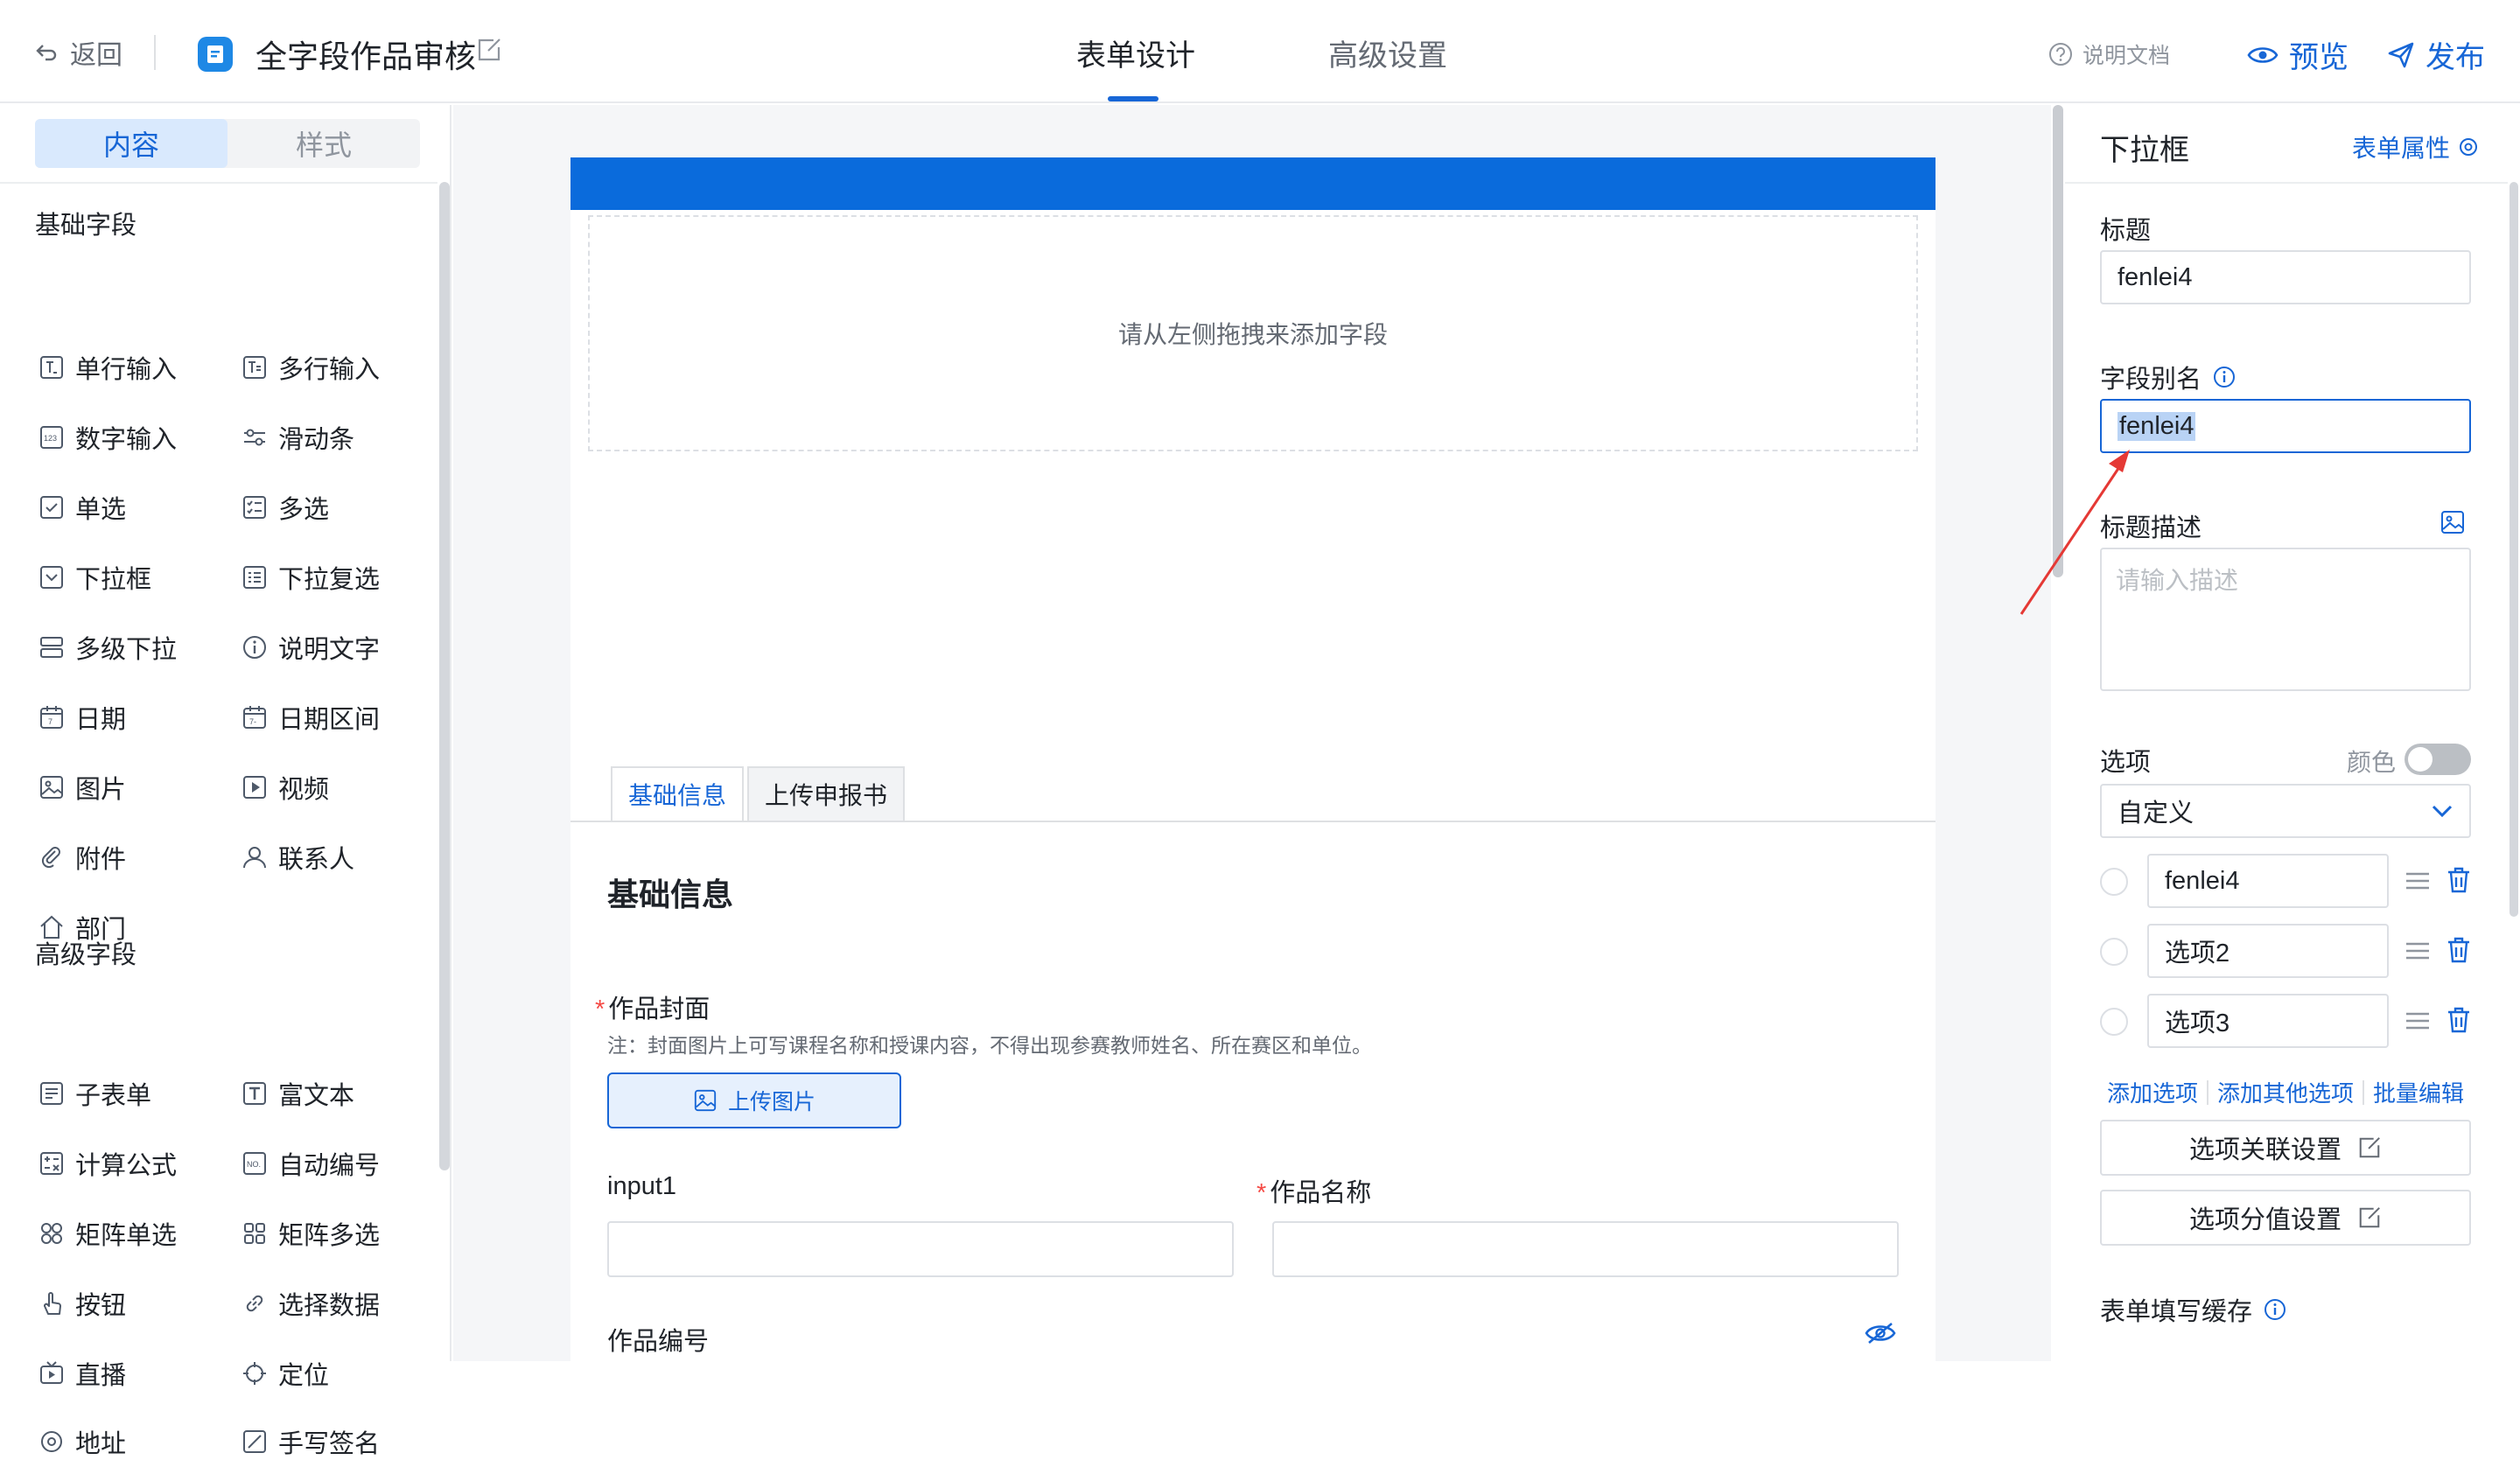  I want to click on field-cascader: 多级下拉, so click(107, 648).